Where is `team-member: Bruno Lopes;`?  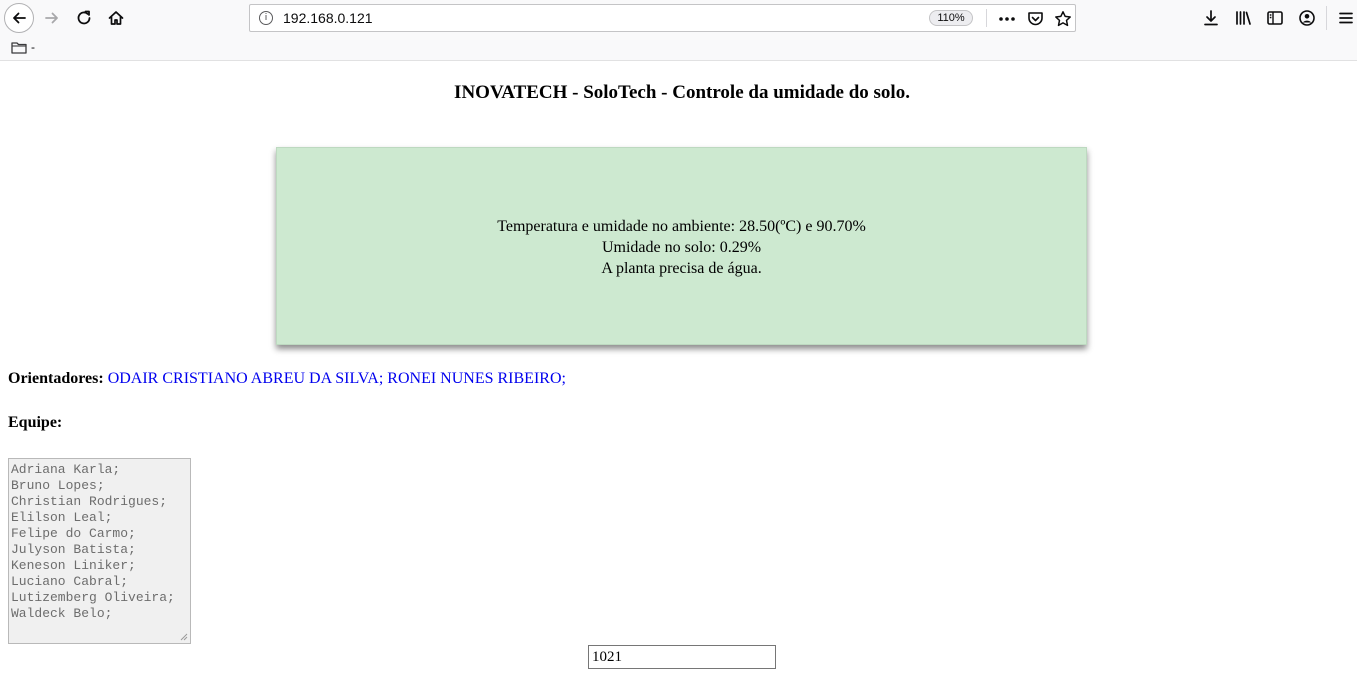
team-member: Bruno Lopes; is located at coordinates (58, 485).